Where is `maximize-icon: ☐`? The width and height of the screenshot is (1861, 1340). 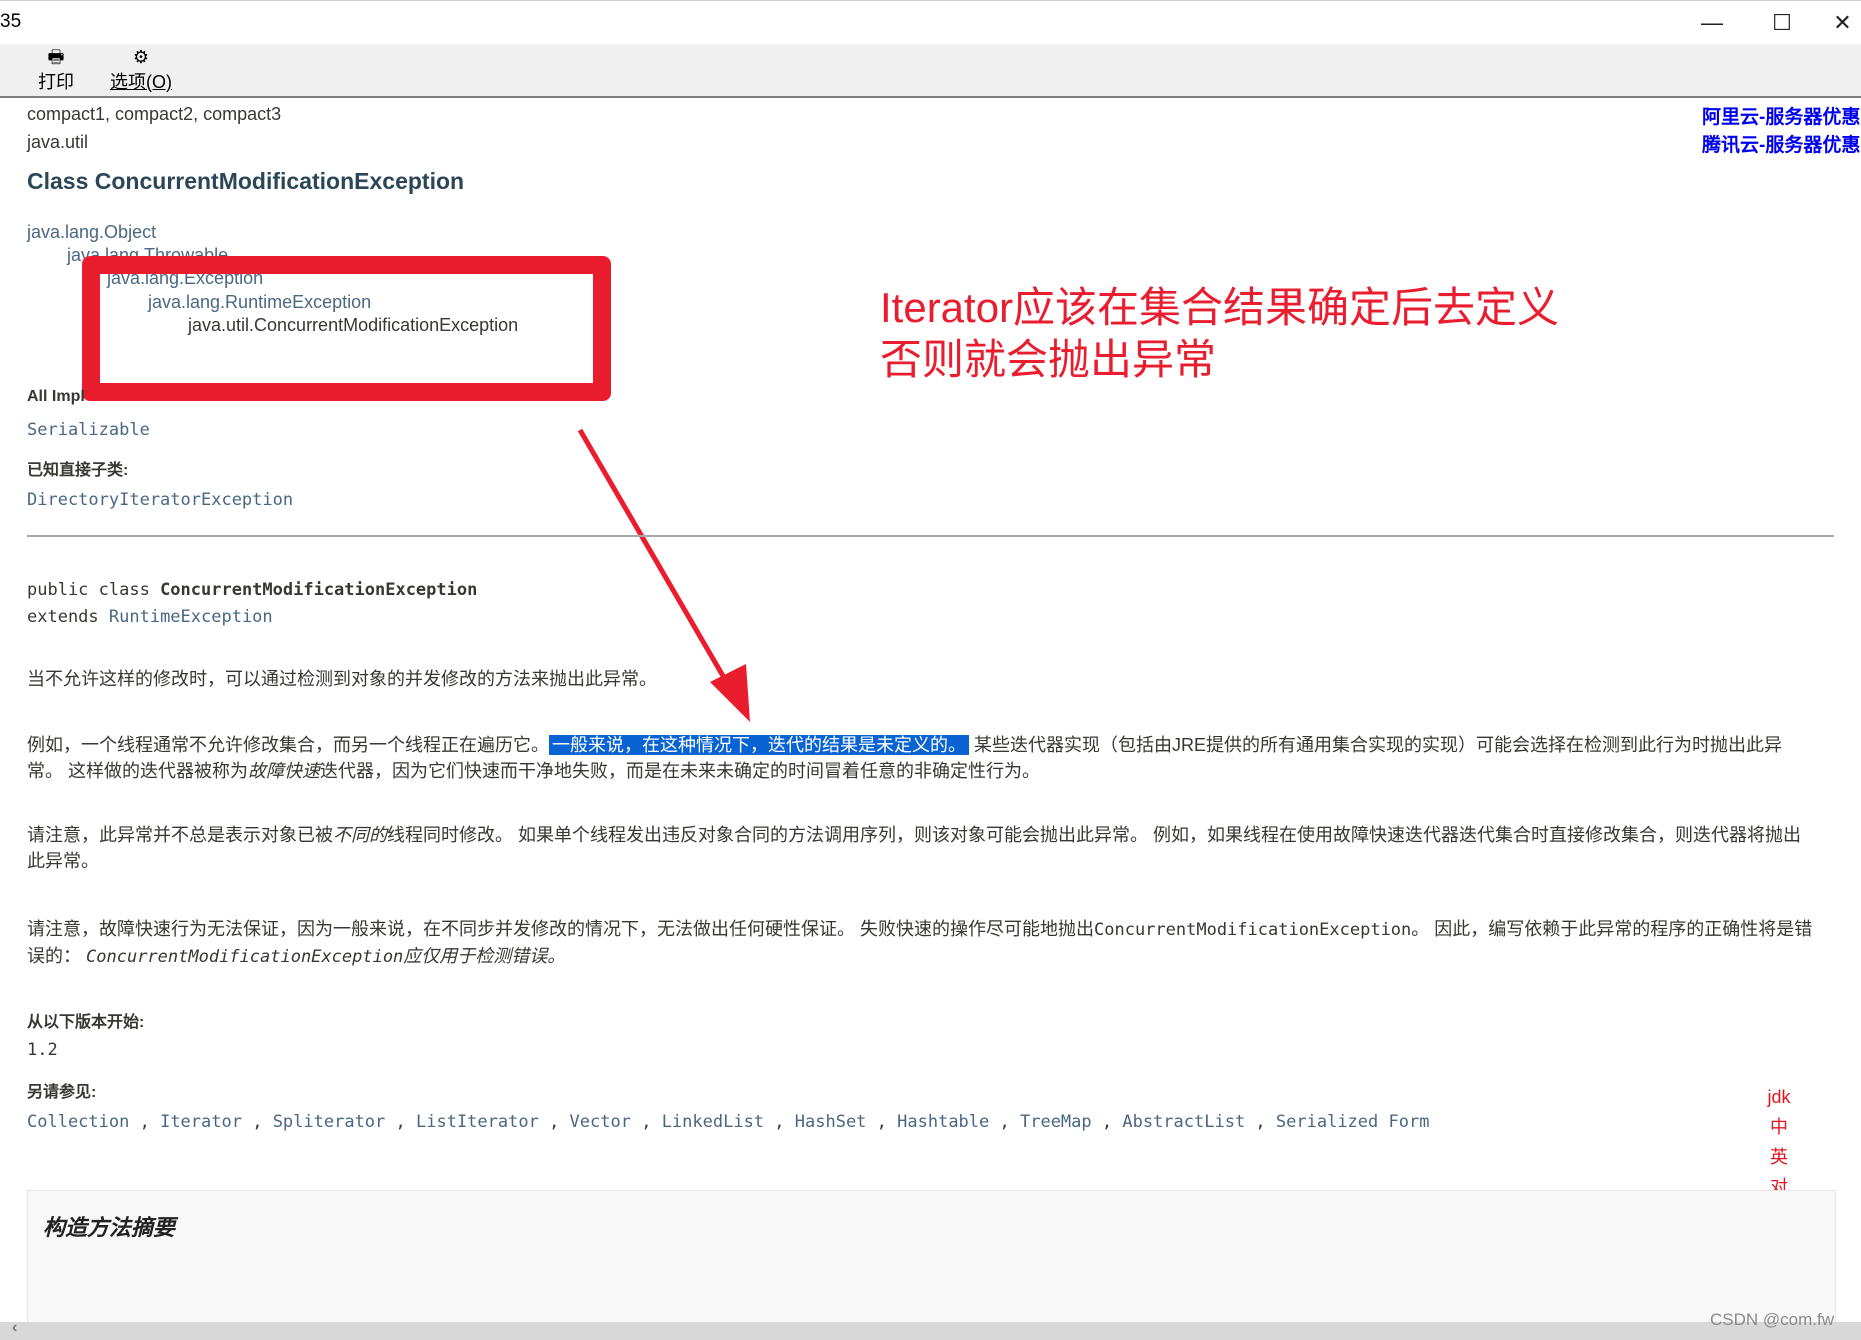 maximize-icon: ☐ is located at coordinates (1782, 22).